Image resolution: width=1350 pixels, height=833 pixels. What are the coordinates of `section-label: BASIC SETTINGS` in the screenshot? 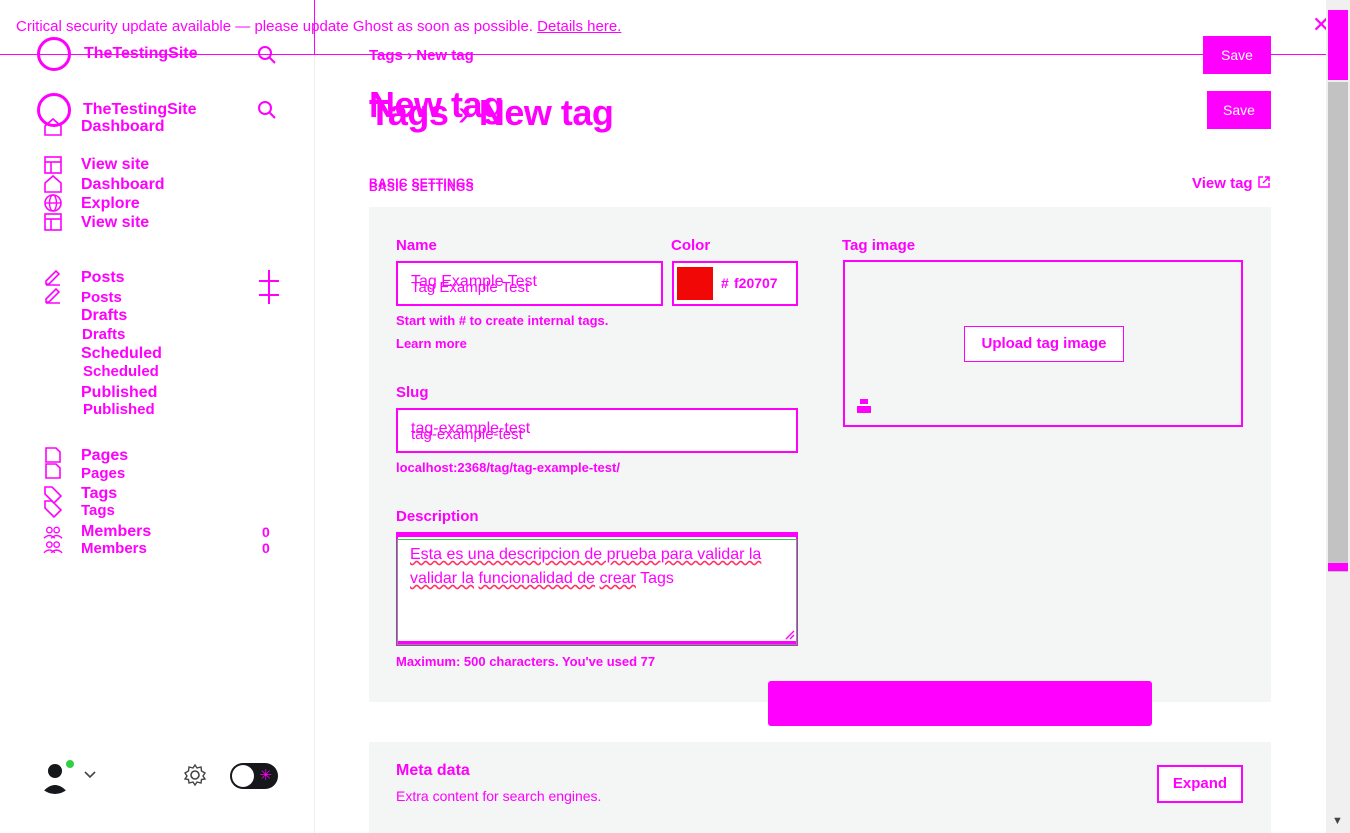 It's located at (421, 187).